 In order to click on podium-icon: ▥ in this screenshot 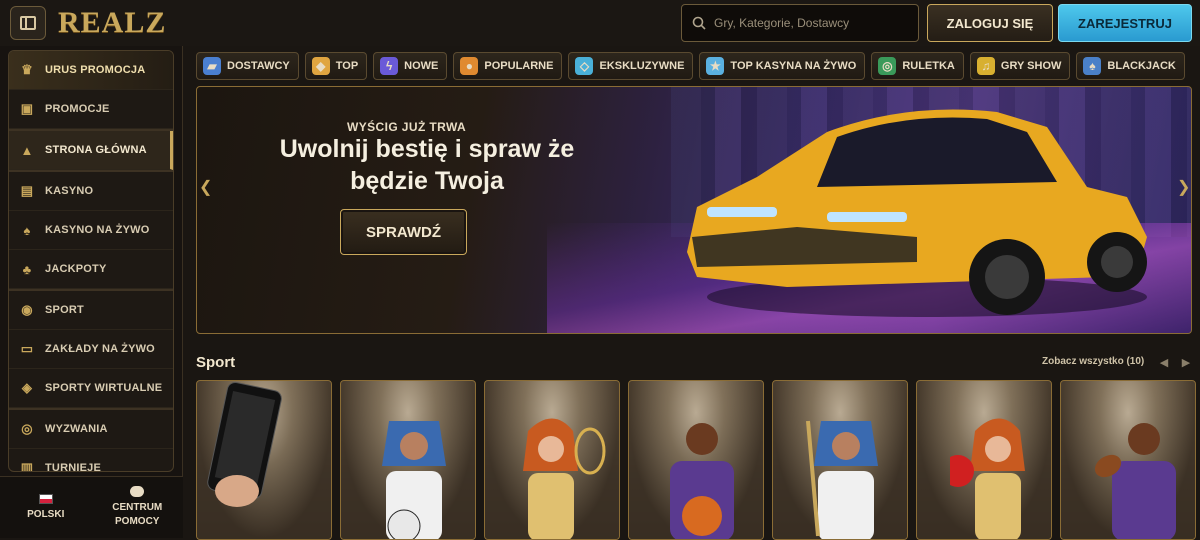, I will do `click(27, 466)`.